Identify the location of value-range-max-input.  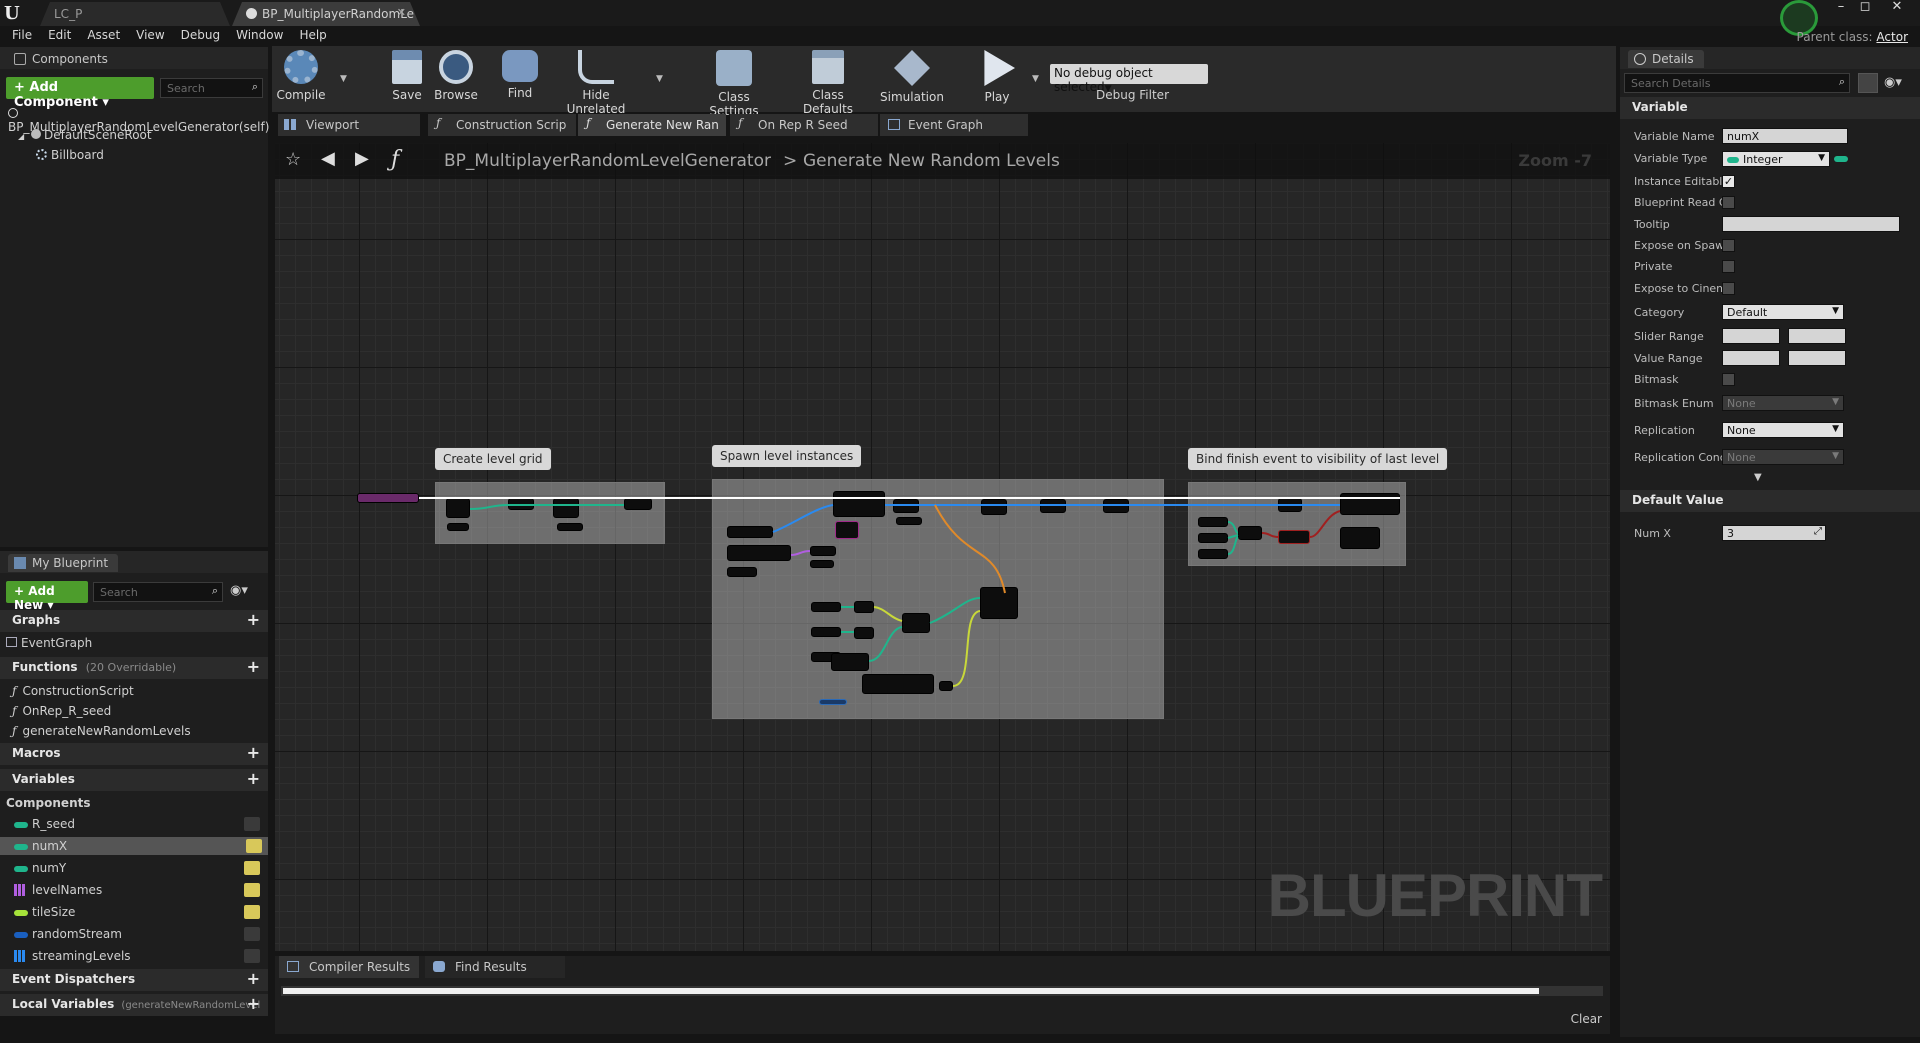
(1817, 358).